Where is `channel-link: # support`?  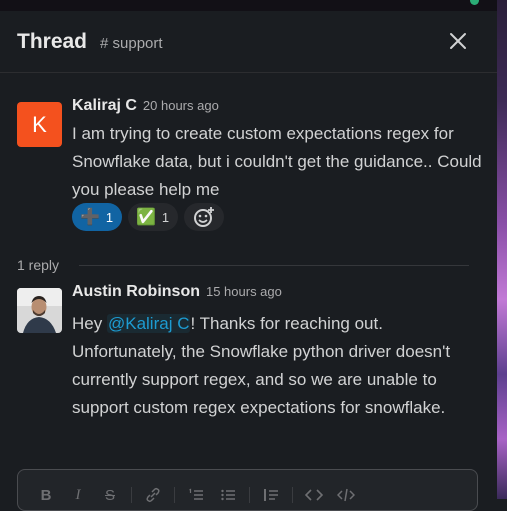
channel-link: # support is located at coordinates (131, 43).